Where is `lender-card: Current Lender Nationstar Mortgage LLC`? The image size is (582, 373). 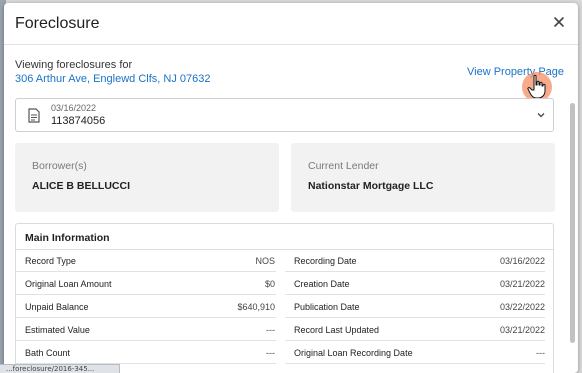
lender-card: Current Lender Nationstar Mortgage LLC is located at coordinates (423, 177).